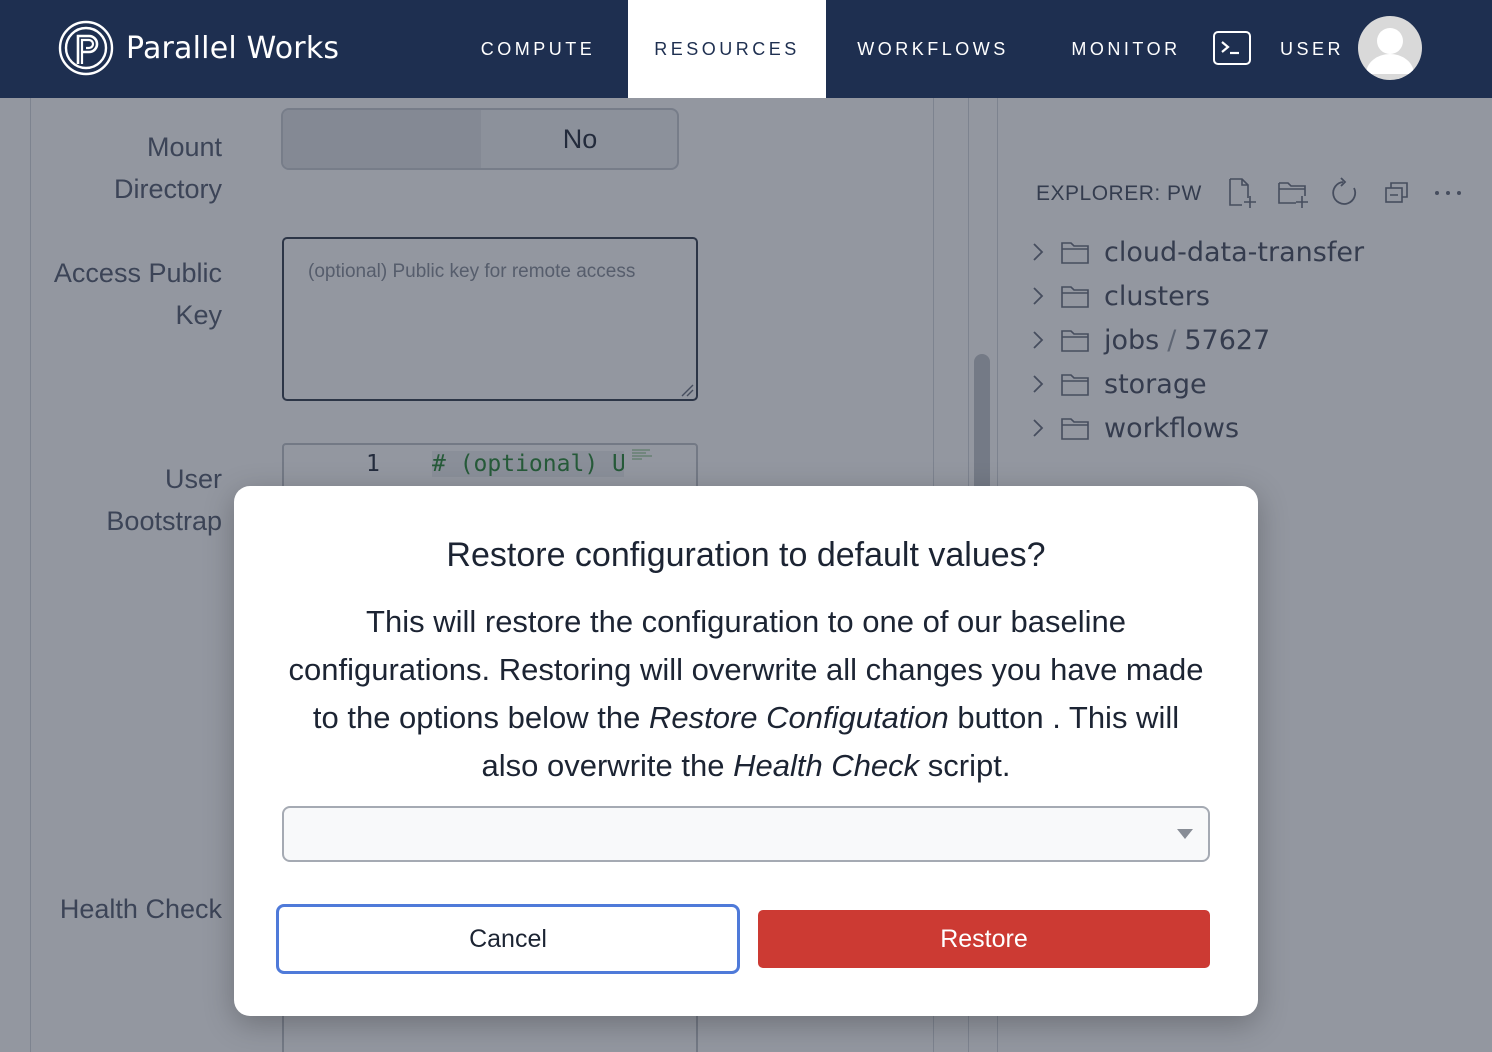 The height and width of the screenshot is (1052, 1492). What do you see at coordinates (984, 939) in the screenshot?
I see `restore-button: Restore` at bounding box center [984, 939].